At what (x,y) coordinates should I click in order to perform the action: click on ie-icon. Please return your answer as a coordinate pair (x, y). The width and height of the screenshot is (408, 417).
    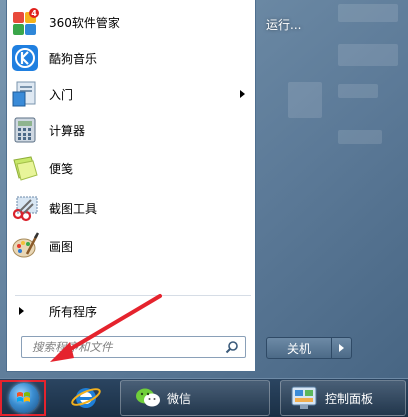
    Looking at the image, I should click on (86, 398).